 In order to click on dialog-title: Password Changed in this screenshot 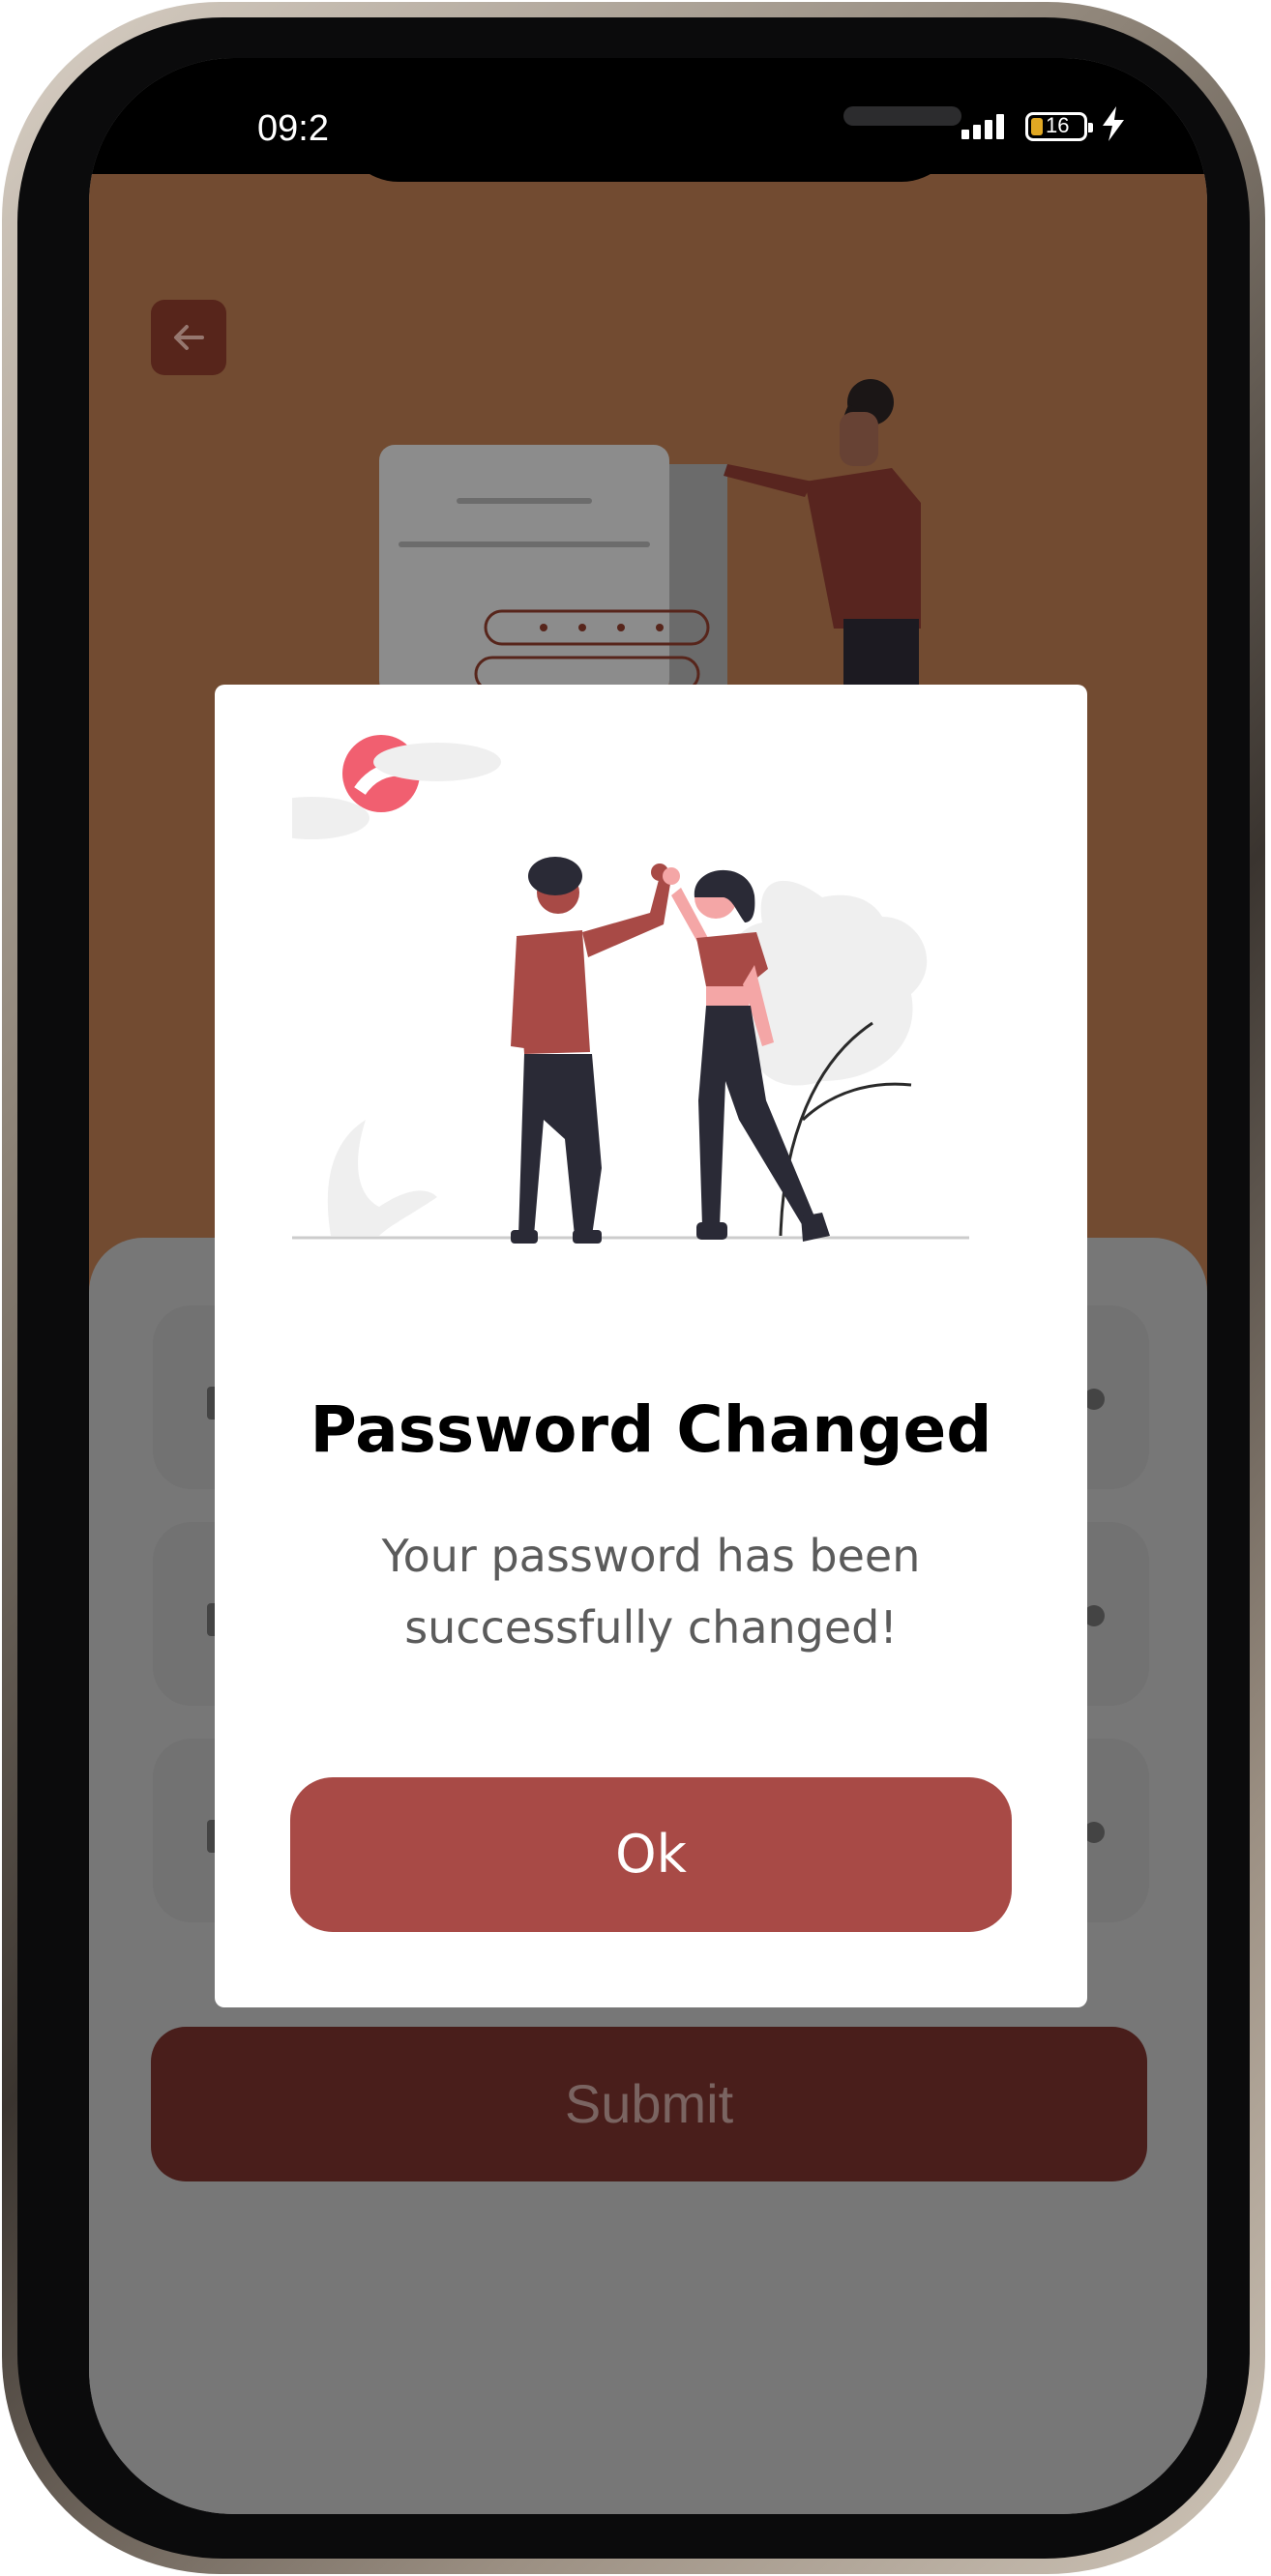, I will do `click(651, 1429)`.